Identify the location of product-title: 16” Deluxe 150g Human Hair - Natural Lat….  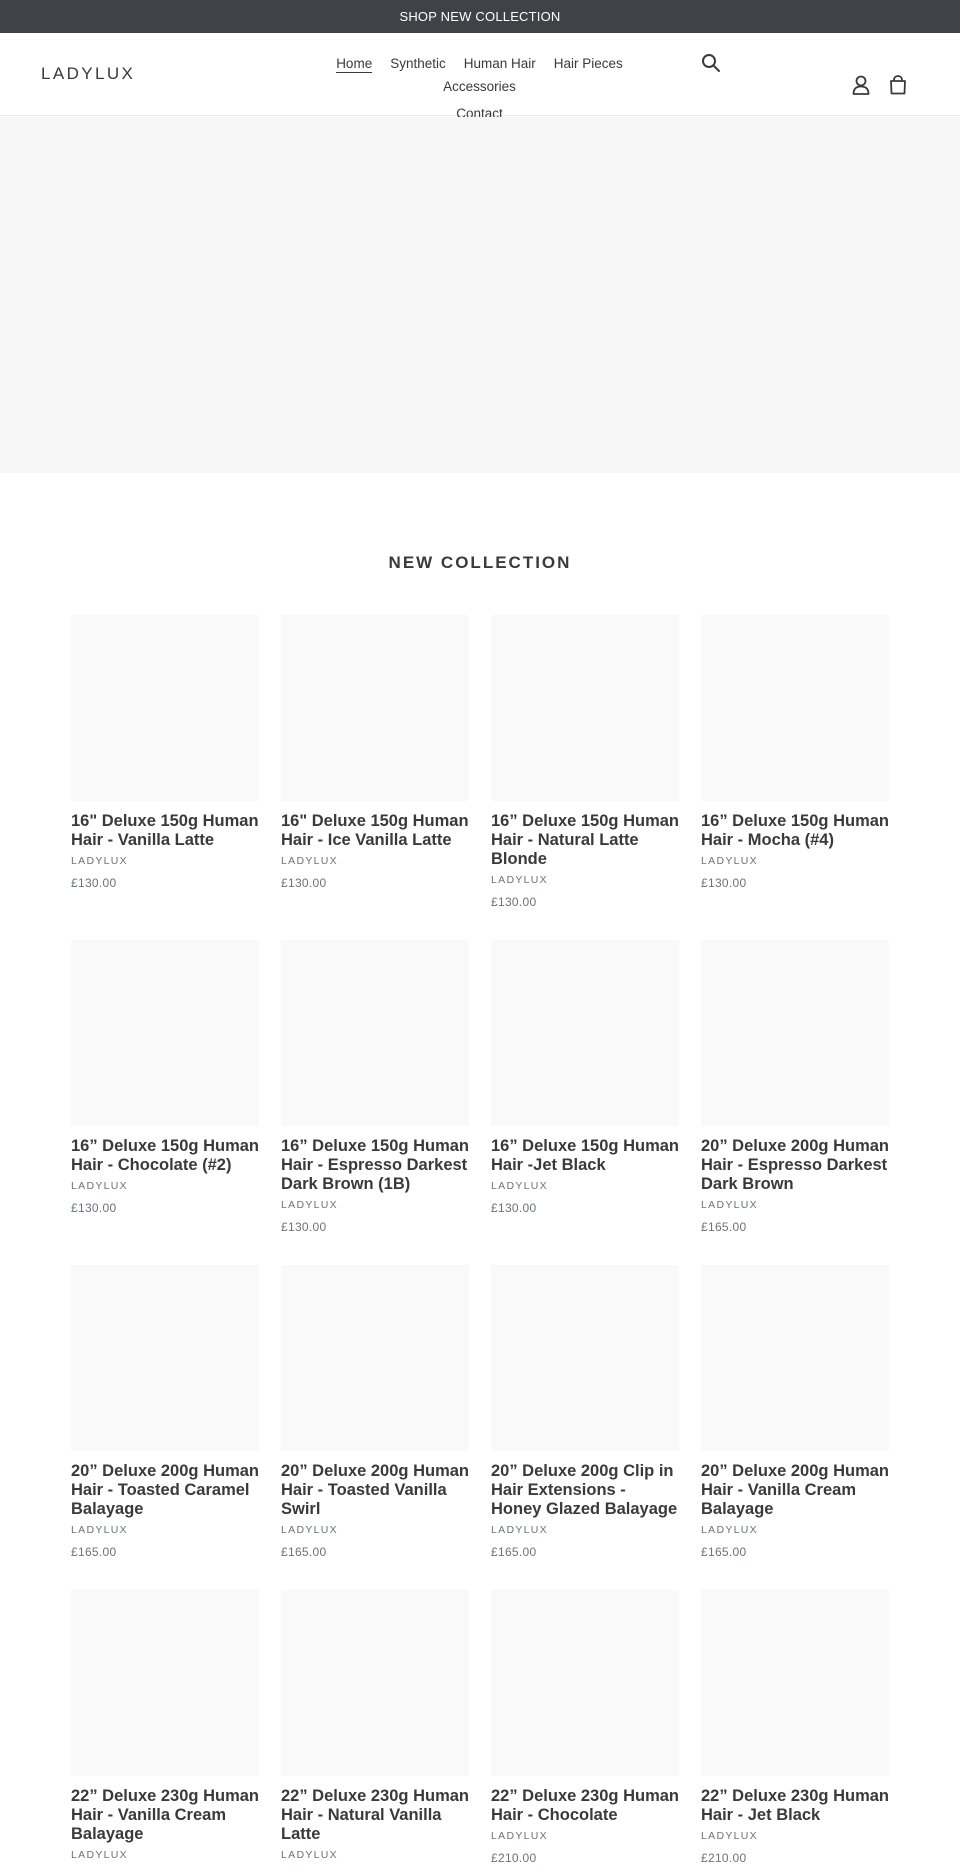
(585, 840).